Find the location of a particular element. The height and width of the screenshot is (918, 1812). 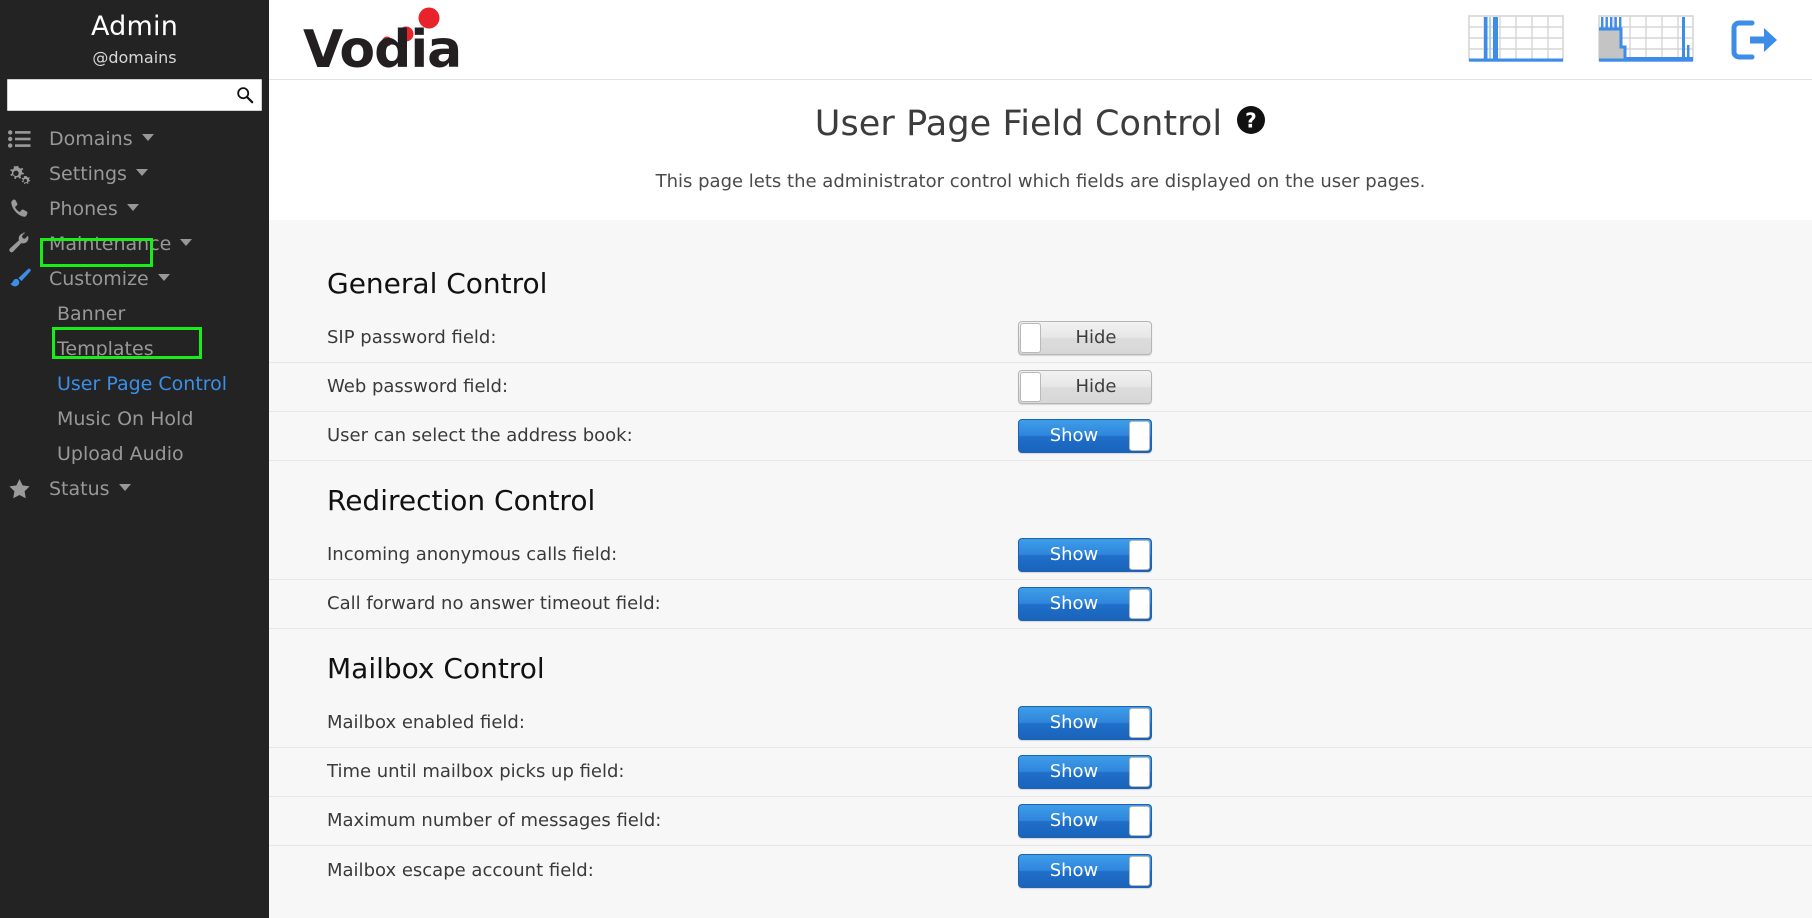

sidebar-subitem-user-page-control: User Page Control is located at coordinates (134, 383).